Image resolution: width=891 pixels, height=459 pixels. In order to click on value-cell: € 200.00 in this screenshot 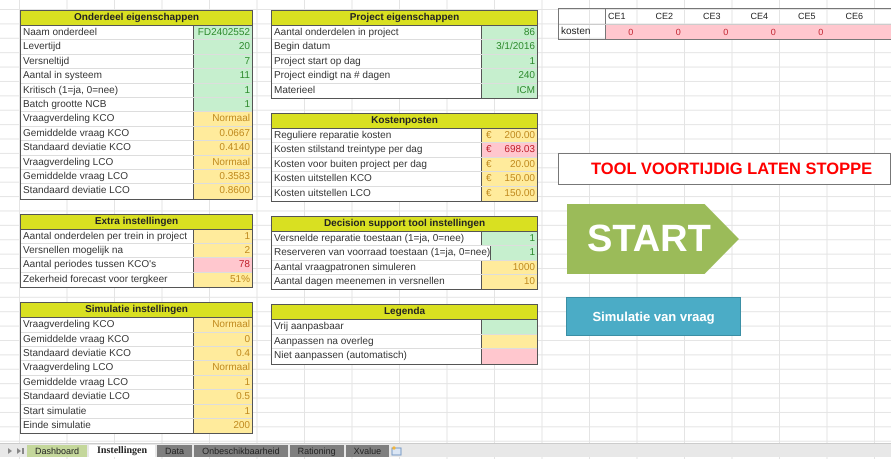, I will do `click(509, 135)`.